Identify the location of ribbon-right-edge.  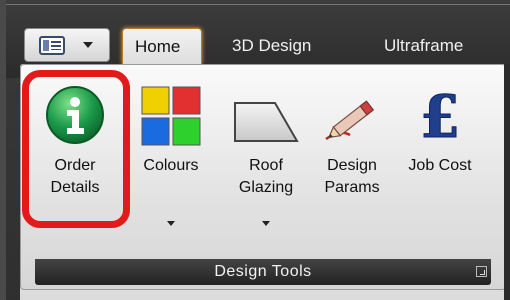
(507, 182).